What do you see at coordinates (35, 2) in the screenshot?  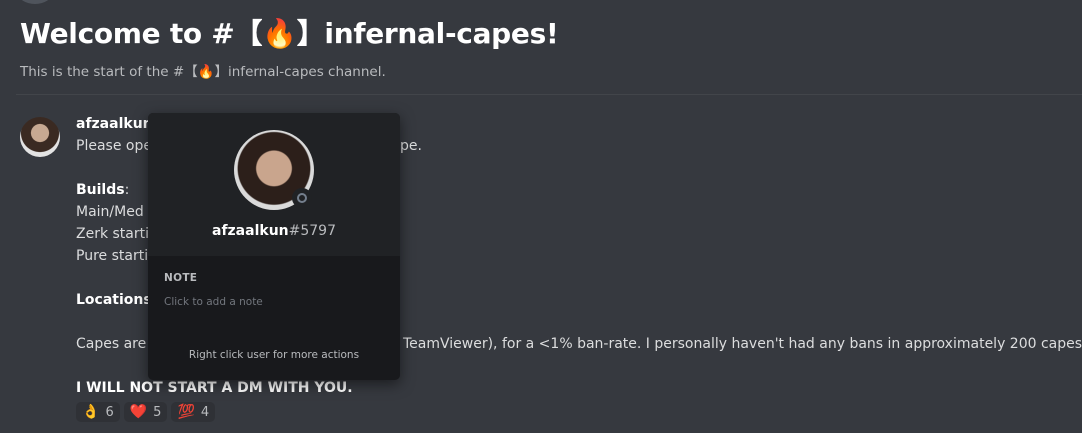 I see `partial-element` at bounding box center [35, 2].